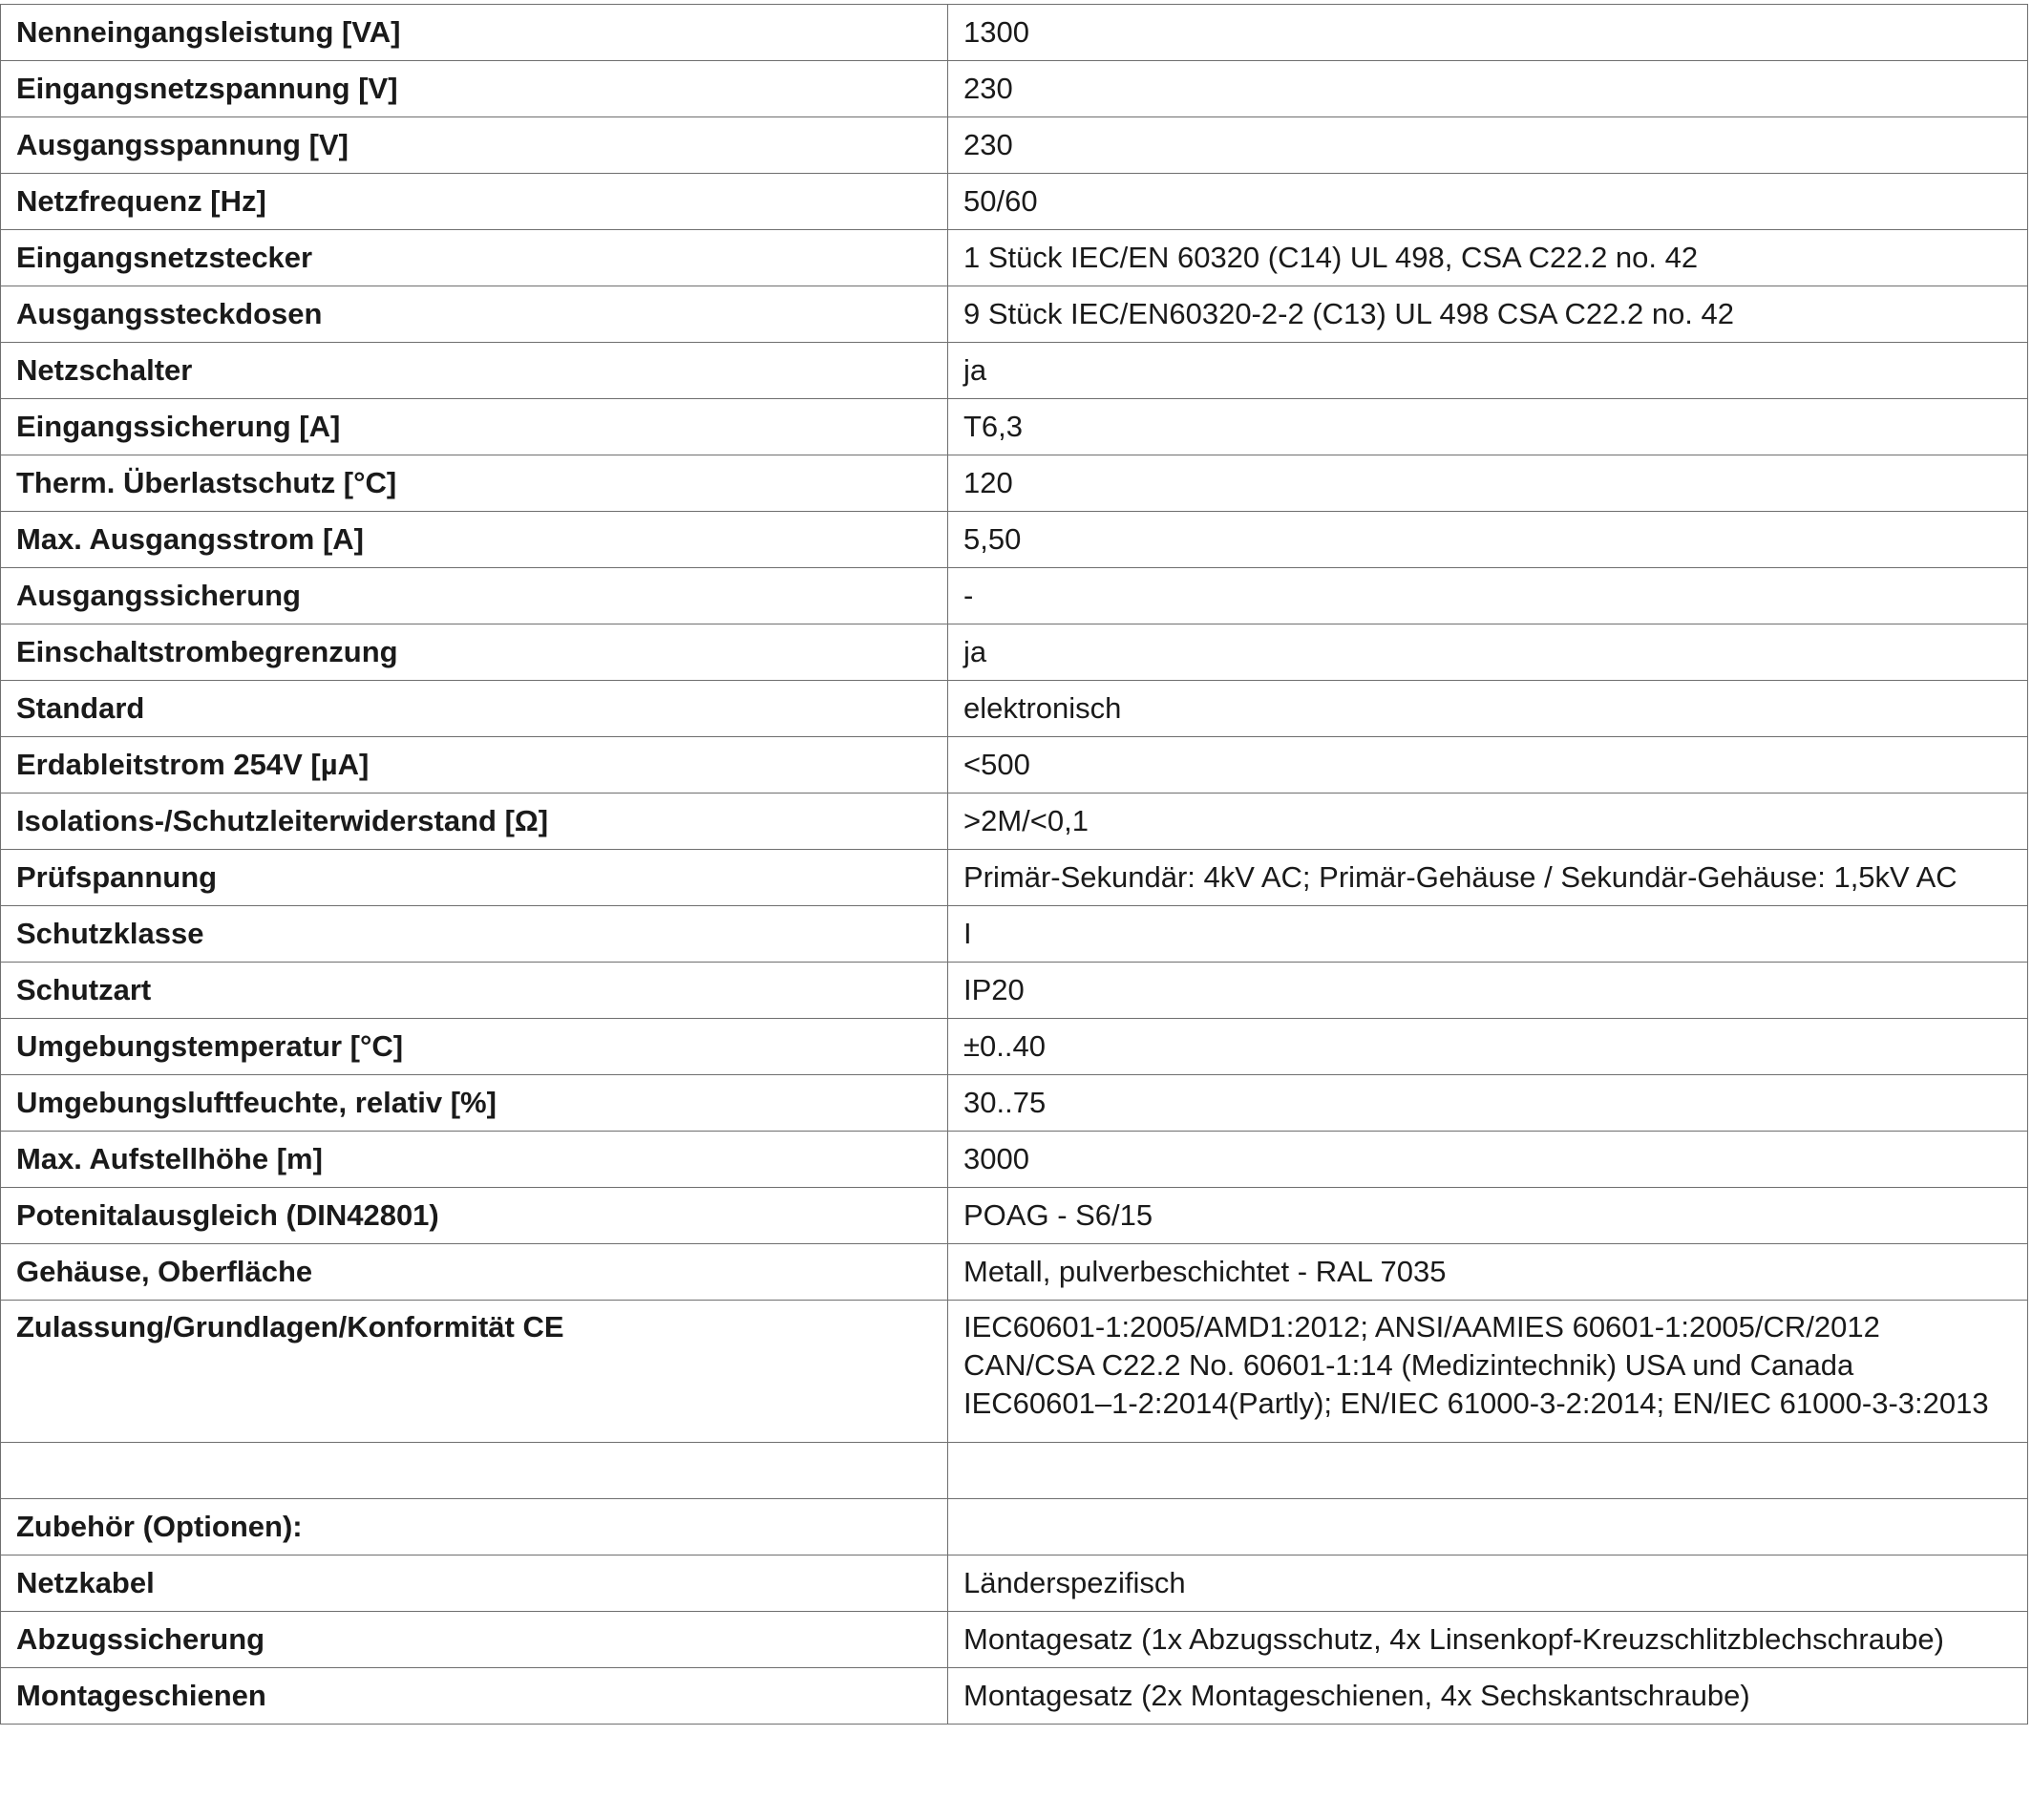  I want to click on table-row: Netzschalter ja, so click(1014, 370).